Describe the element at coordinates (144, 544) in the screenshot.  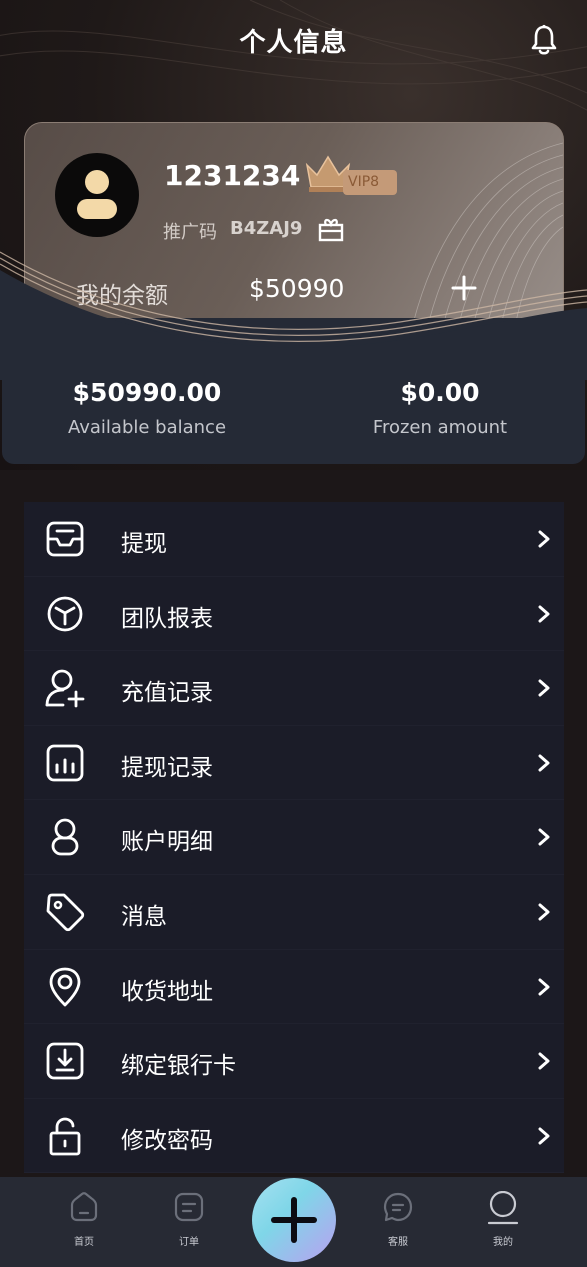
I see `menu-label: 提现` at that location.